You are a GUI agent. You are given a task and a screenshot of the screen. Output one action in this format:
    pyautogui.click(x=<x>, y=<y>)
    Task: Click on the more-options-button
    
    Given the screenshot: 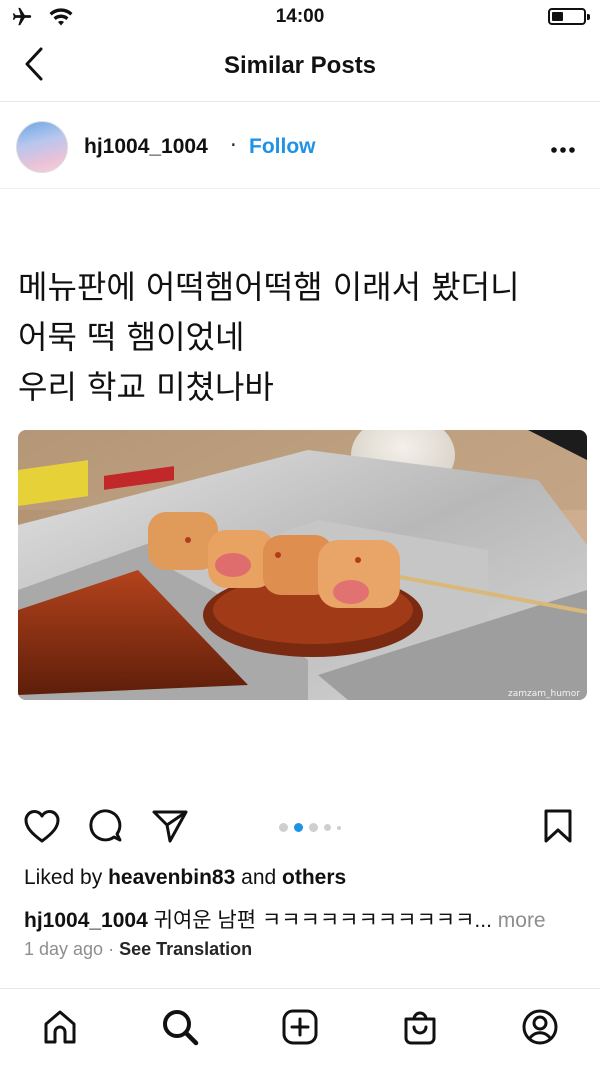 What is the action you would take?
    pyautogui.click(x=563, y=148)
    